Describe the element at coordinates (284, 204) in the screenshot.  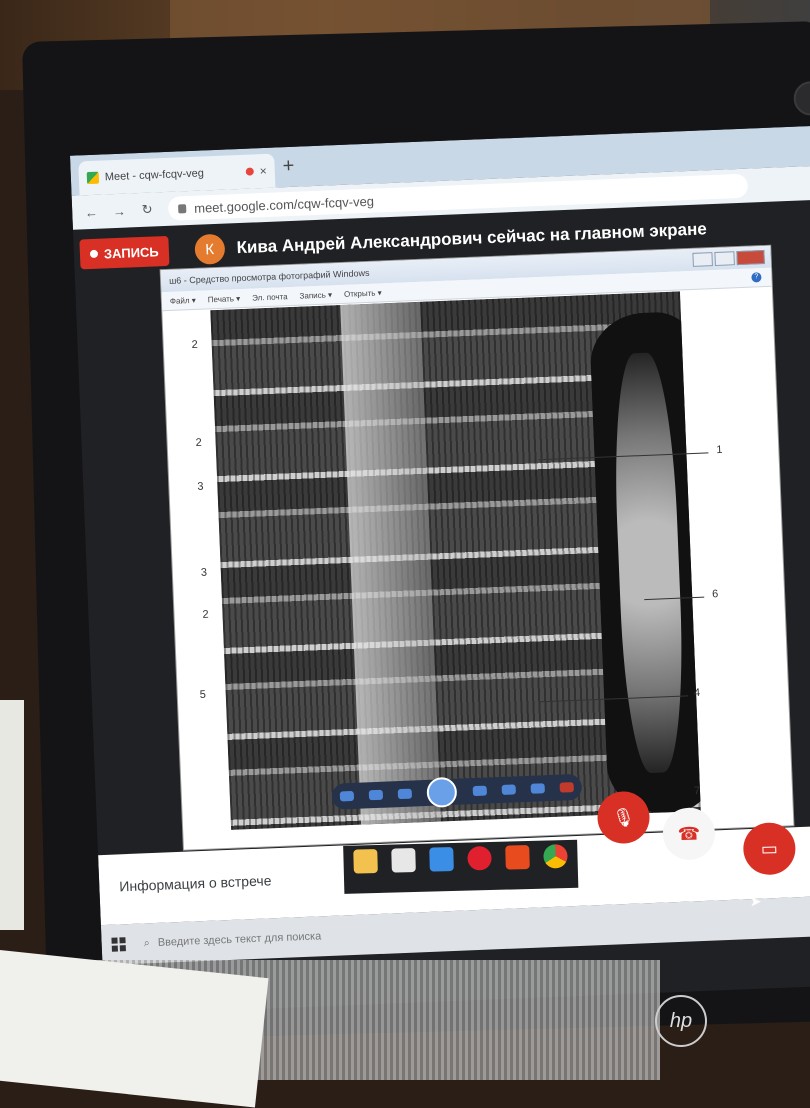
I see `url-text: meet.google.com/cqw-fcqv-veg` at that location.